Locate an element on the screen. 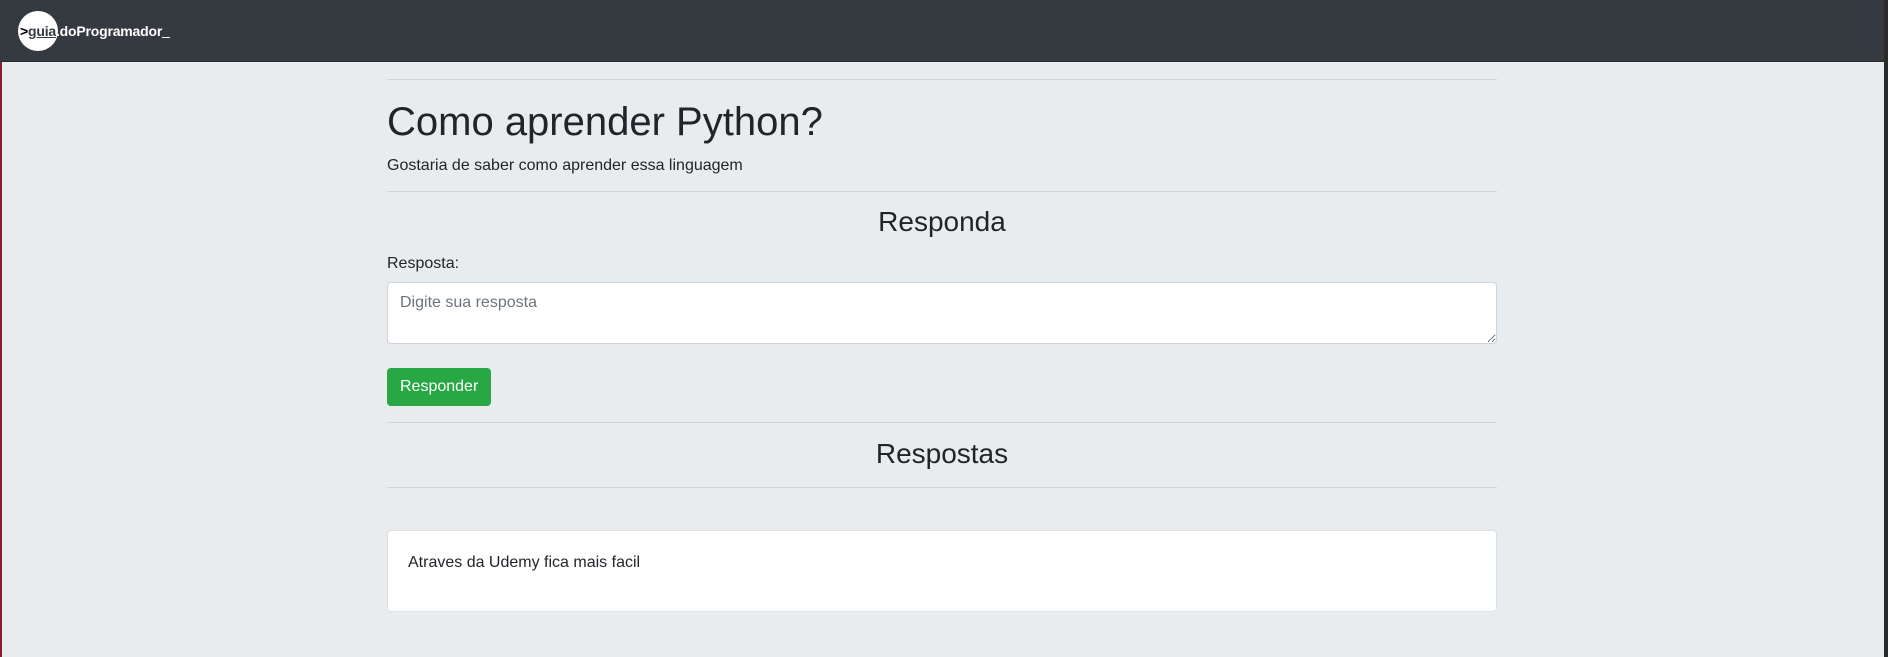  divider-form is located at coordinates (942, 422).